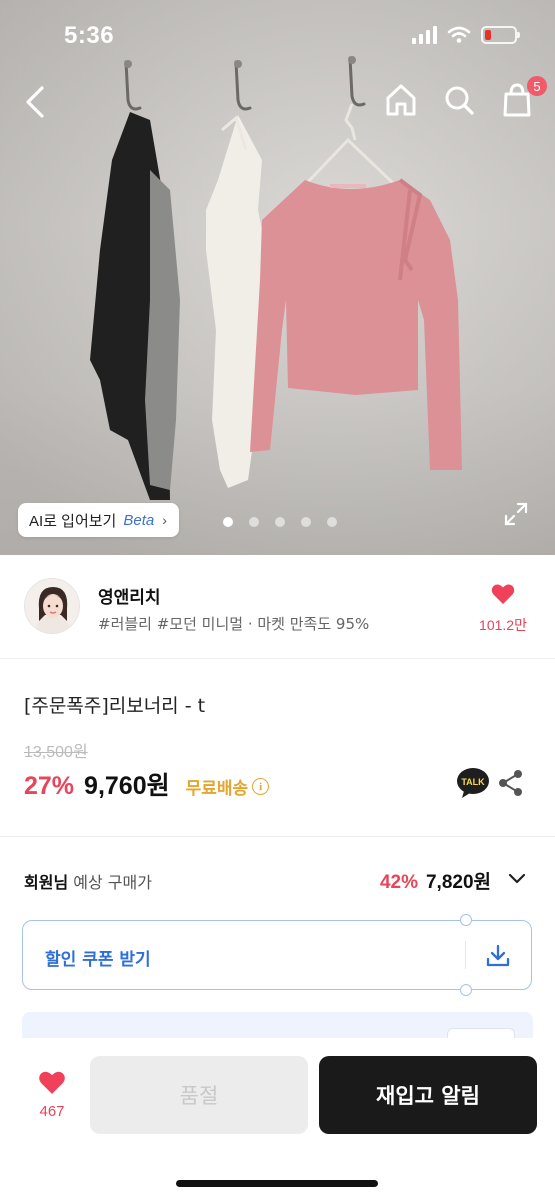 The width and height of the screenshot is (555, 1200). I want to click on coupon-notch-bottom, so click(466, 990).